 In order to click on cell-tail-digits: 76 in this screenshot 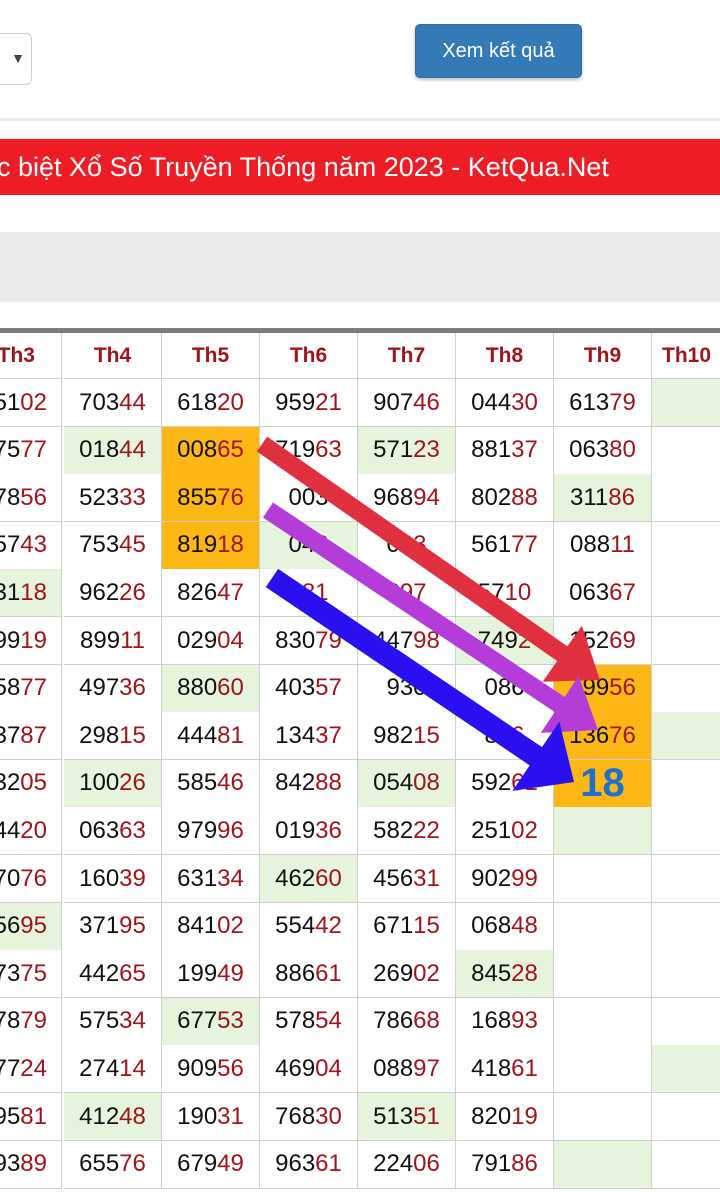, I will do `click(33, 878)`.